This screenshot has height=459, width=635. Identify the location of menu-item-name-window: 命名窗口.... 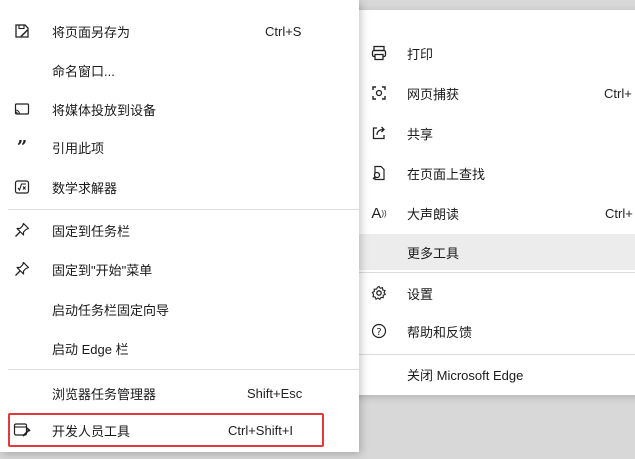
(179, 70).